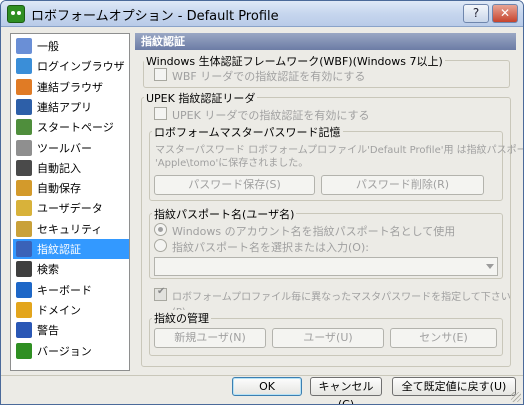 Image resolution: width=524 pixels, height=405 pixels. What do you see at coordinates (24, 188) in the screenshot?
I see `save-disk-icon` at bounding box center [24, 188].